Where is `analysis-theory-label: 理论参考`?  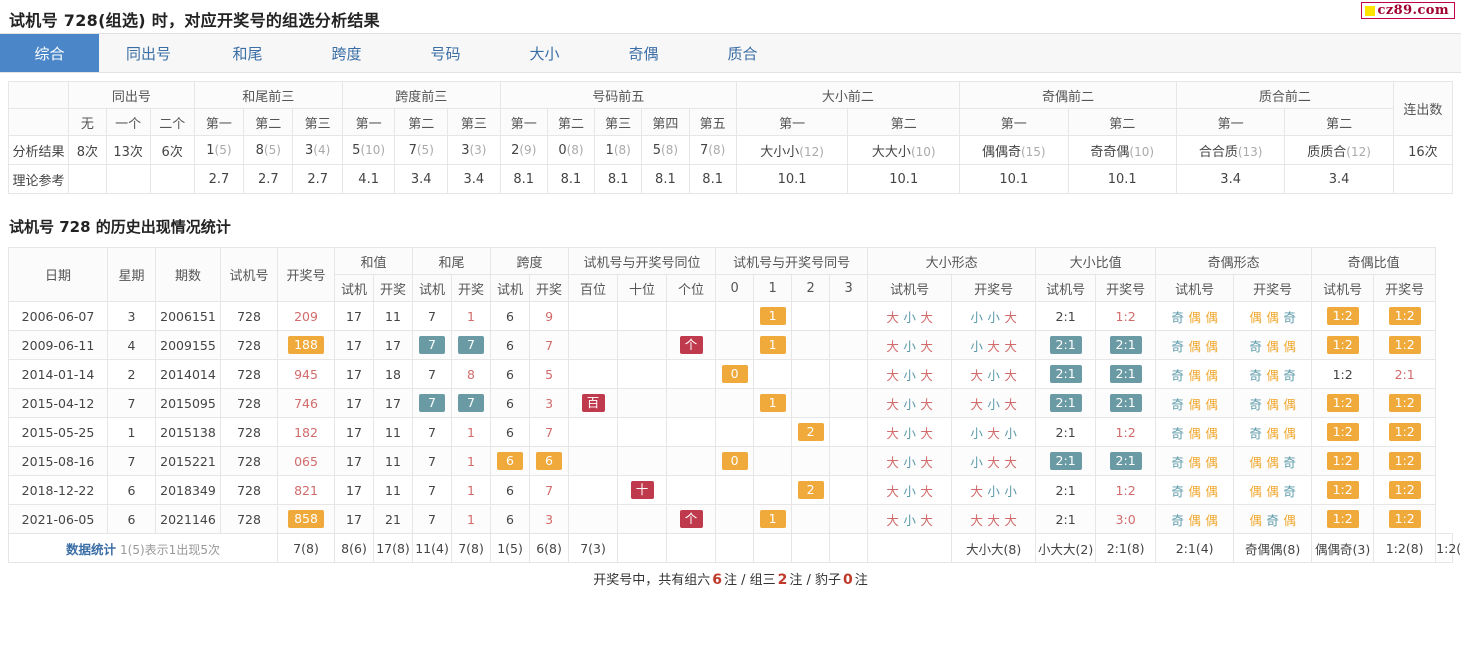 analysis-theory-label: 理论参考 is located at coordinates (38, 179).